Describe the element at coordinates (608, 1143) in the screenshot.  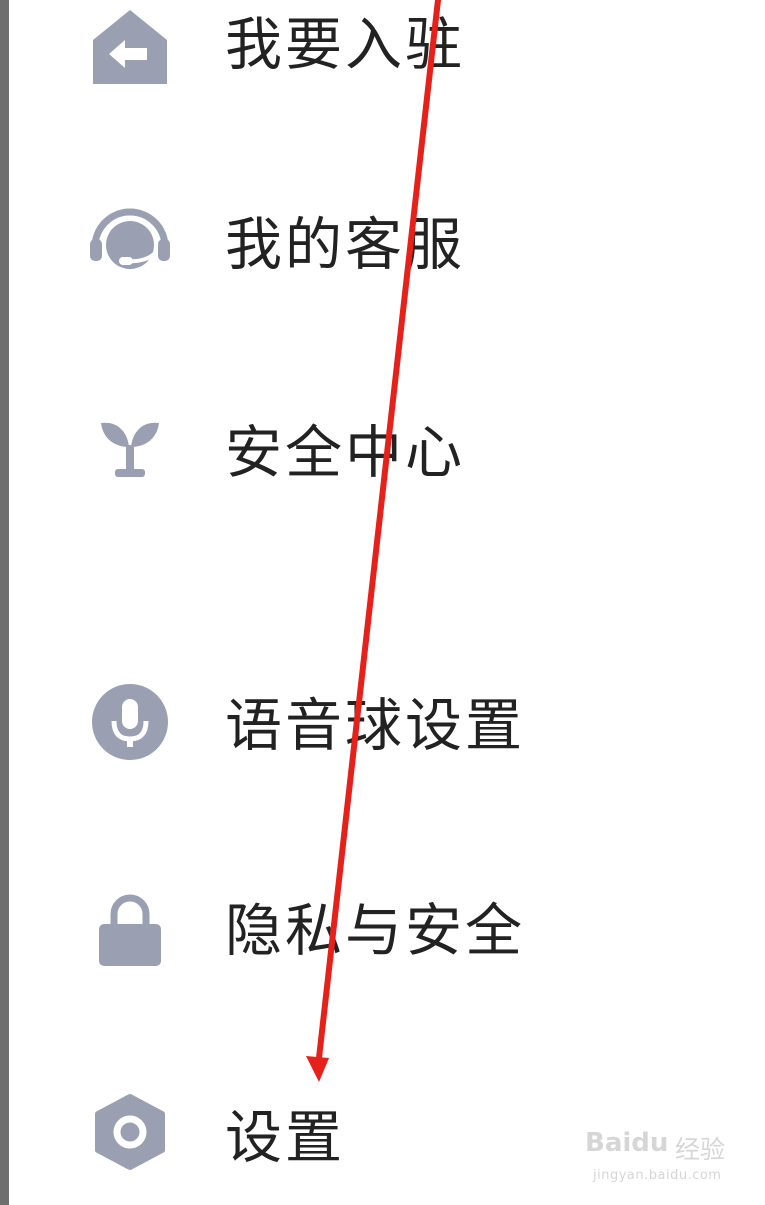
I see `watermark-brand-text: Bai` at that location.